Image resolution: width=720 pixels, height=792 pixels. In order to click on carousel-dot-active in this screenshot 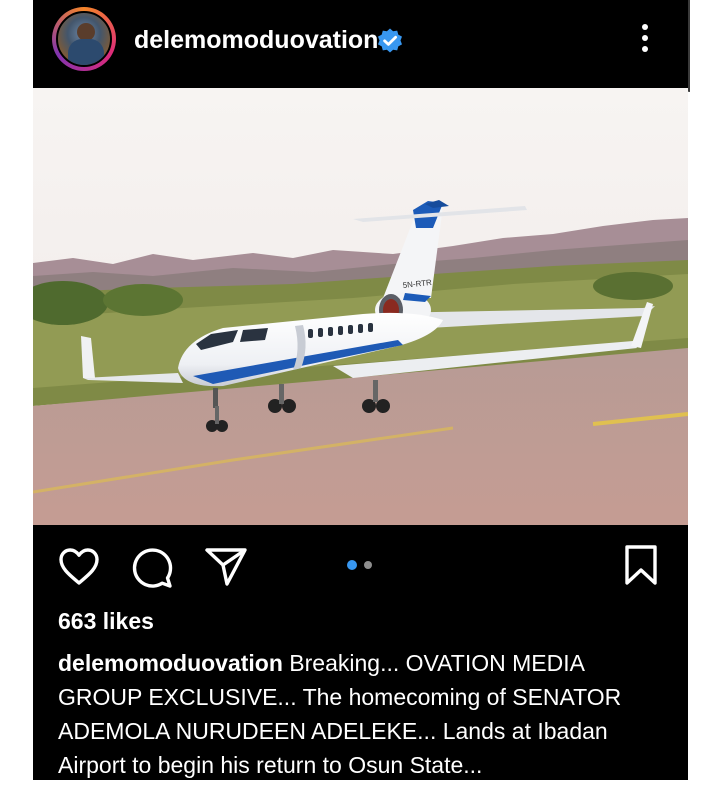, I will do `click(352, 565)`.